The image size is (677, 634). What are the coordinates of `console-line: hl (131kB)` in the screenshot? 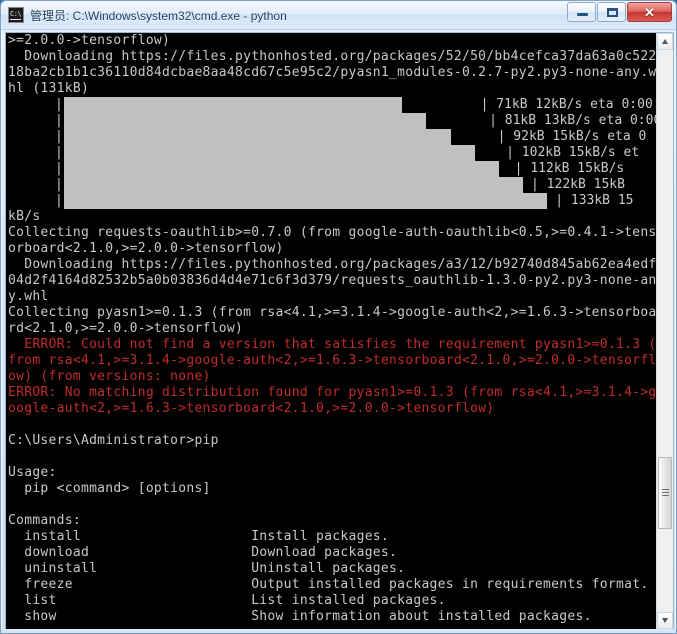 It's located at (49, 88).